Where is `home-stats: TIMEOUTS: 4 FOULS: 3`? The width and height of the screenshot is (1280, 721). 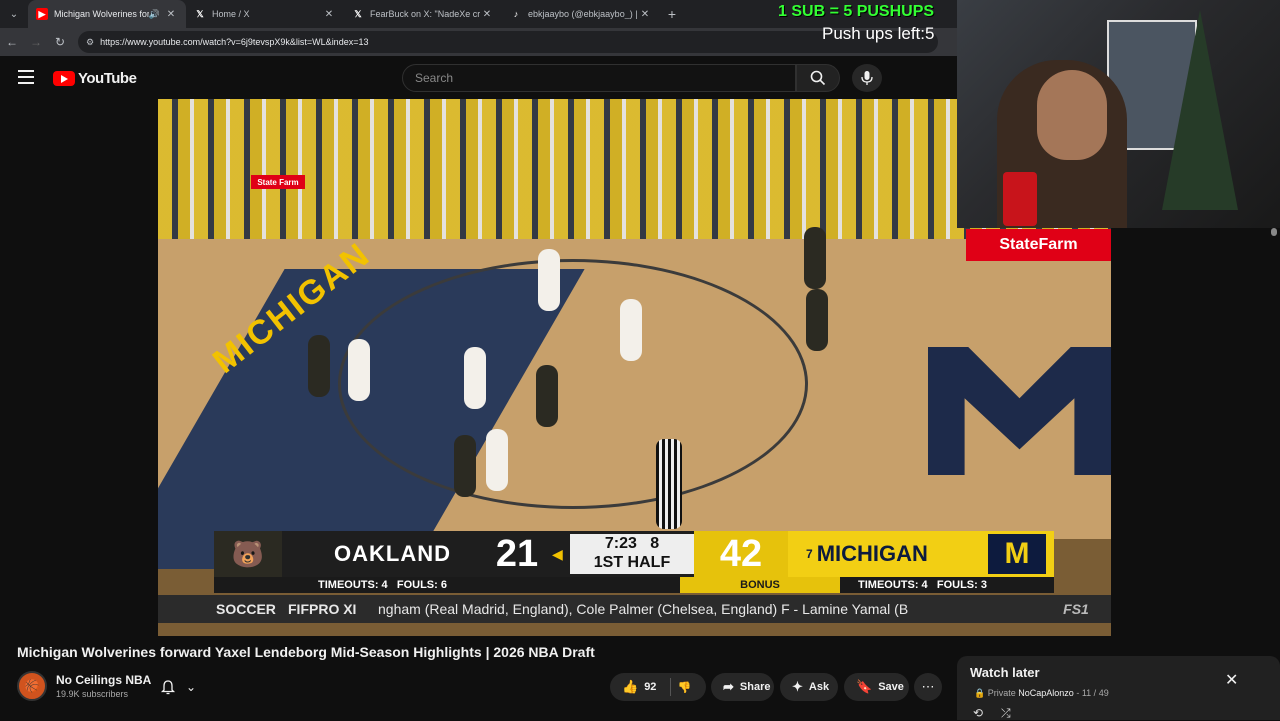
home-stats: TIMEOUTS: 4 FOULS: 3 is located at coordinates (913, 585).